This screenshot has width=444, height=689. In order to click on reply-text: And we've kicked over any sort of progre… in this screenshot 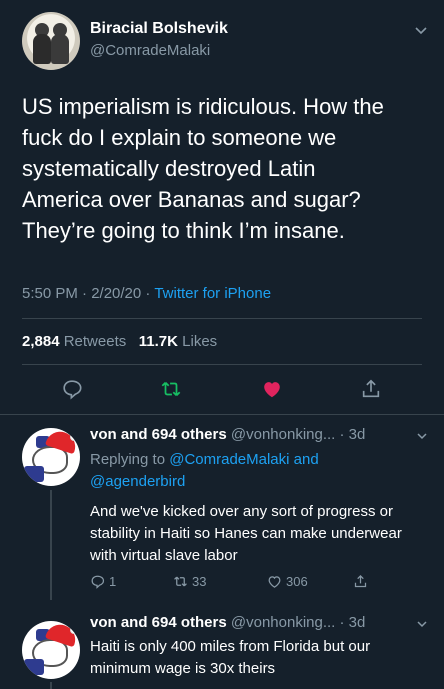, I will do `click(246, 533)`.